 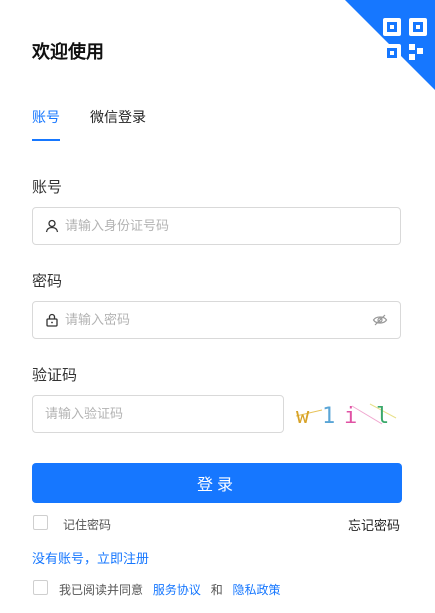 I want to click on remember-checkbox, so click(x=40, y=522).